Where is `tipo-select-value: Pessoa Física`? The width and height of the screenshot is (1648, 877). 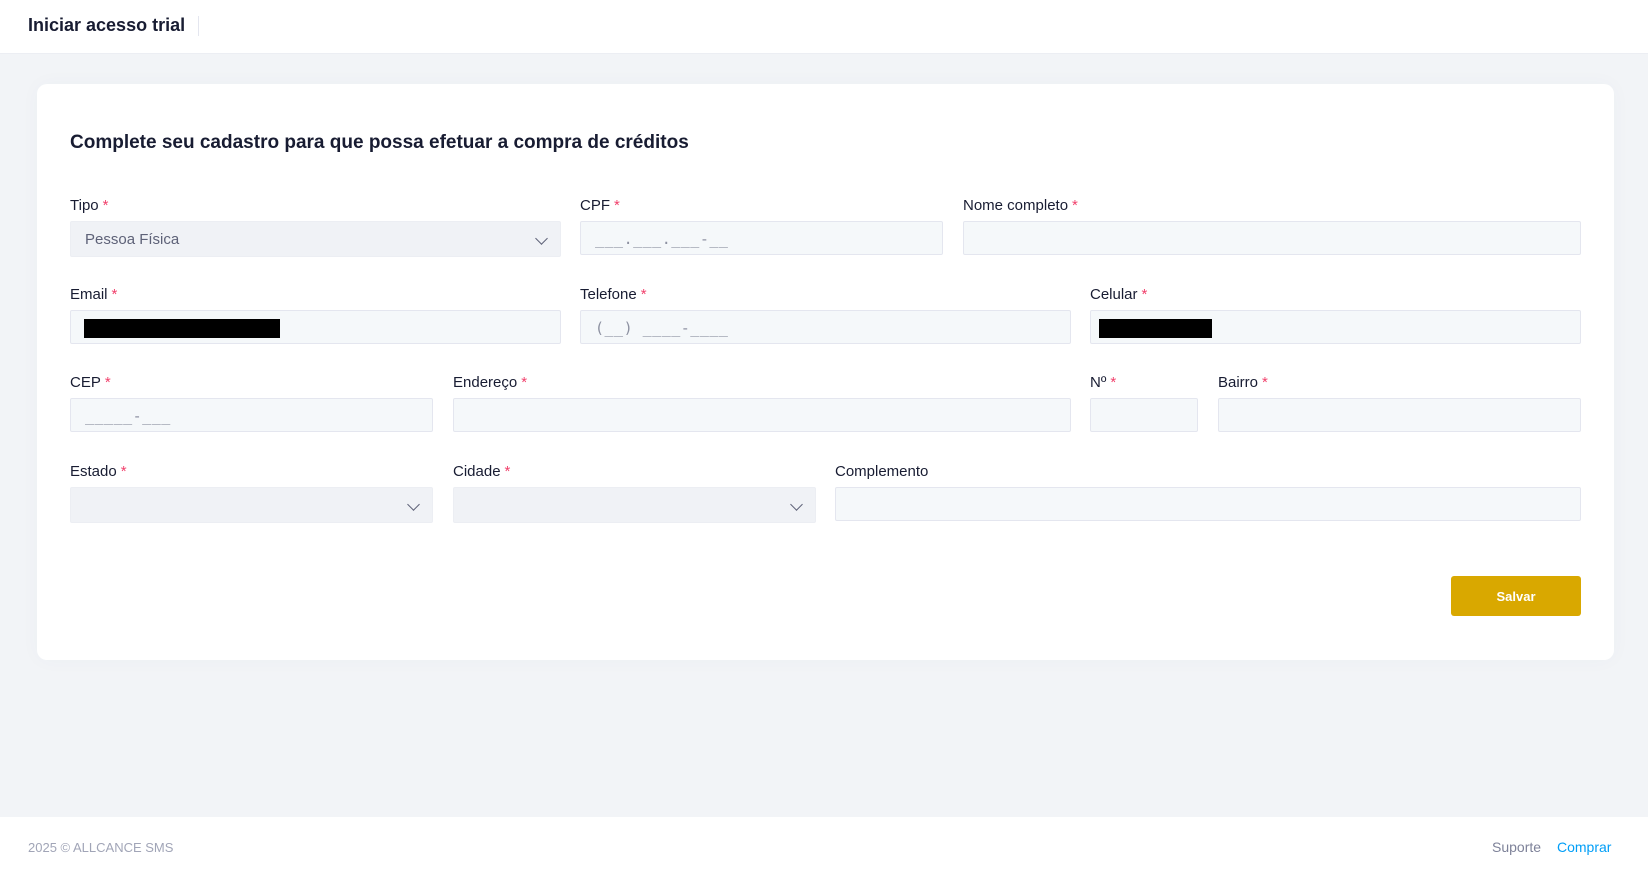
tipo-select-value: Pessoa Física is located at coordinates (132, 239).